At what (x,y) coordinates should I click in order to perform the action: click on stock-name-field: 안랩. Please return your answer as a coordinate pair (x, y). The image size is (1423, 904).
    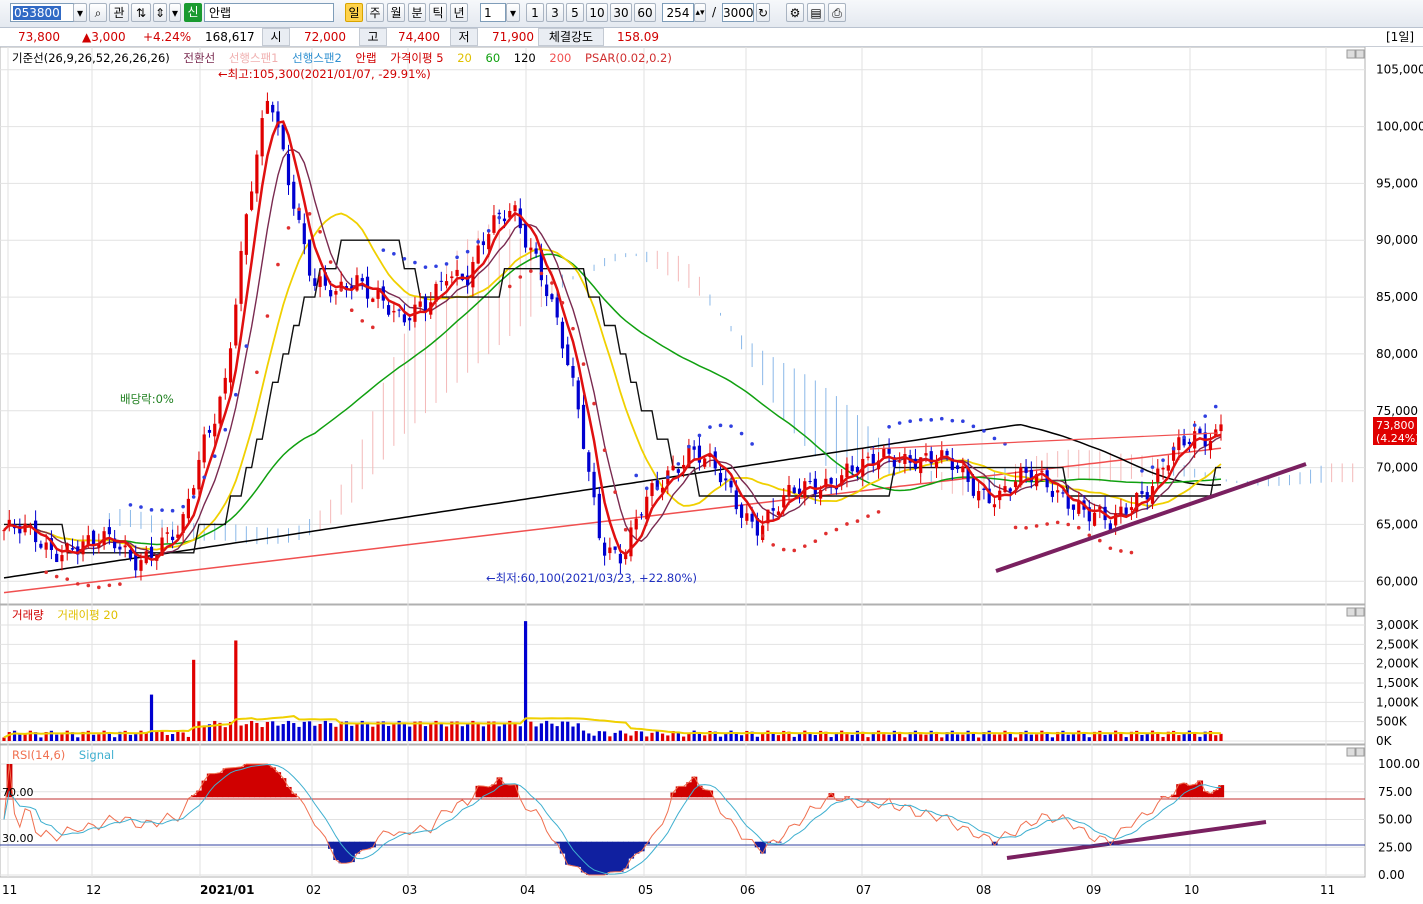
    Looking at the image, I should click on (269, 12).